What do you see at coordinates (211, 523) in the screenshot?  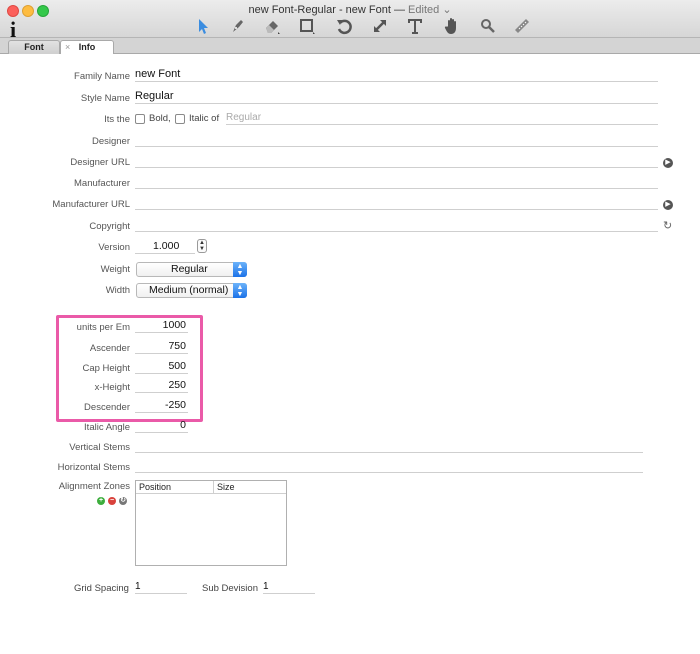 I see `alignment-zones-table: Position Size` at bounding box center [211, 523].